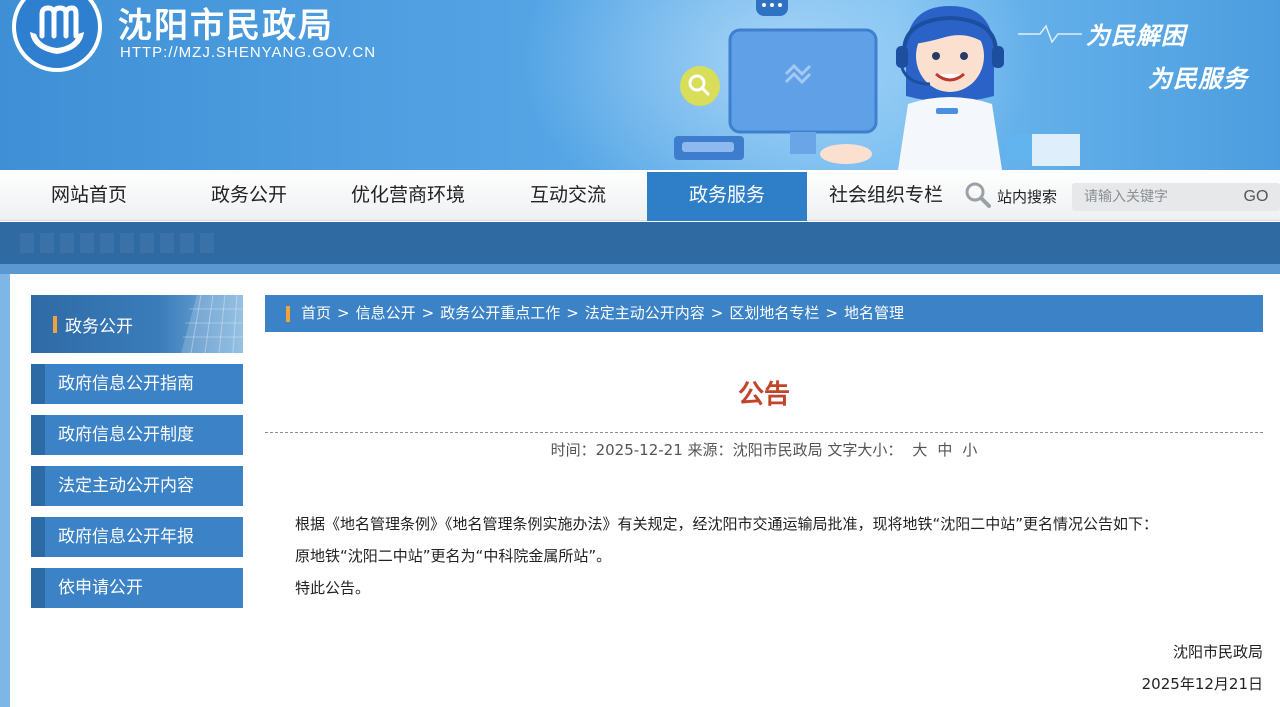  What do you see at coordinates (944, 450) in the screenshot?
I see `font-size-medium: 中` at bounding box center [944, 450].